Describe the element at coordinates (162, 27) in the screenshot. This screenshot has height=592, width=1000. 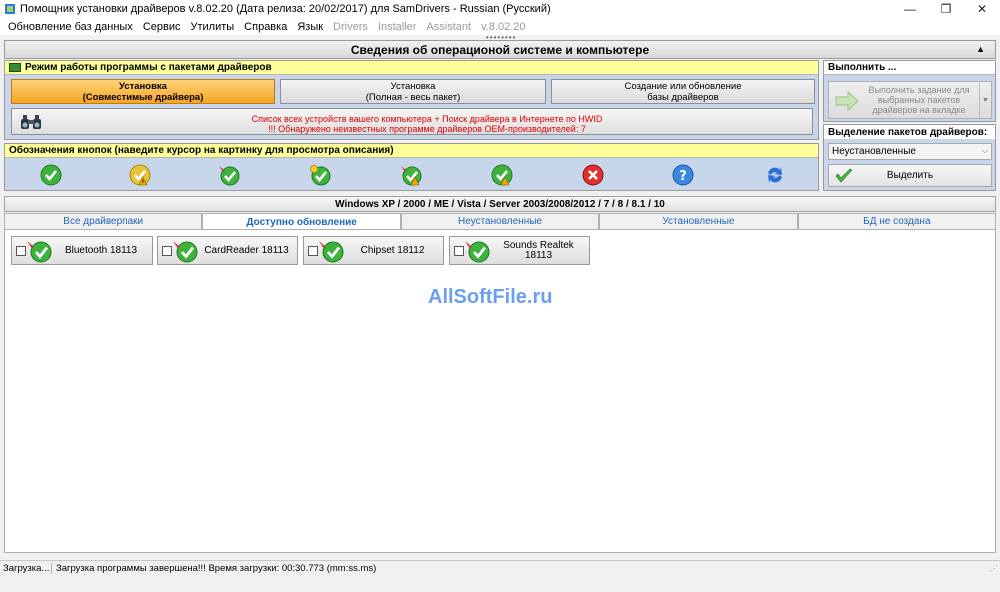
I see `menu-service: Сервис` at that location.